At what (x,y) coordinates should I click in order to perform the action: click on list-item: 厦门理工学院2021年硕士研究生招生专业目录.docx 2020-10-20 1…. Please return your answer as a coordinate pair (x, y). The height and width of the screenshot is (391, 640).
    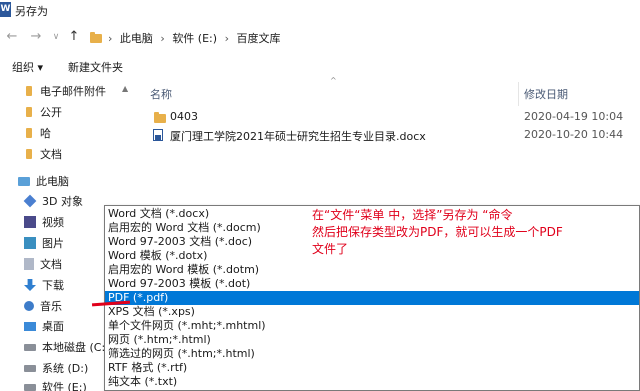
    Looking at the image, I should click on (390, 135).